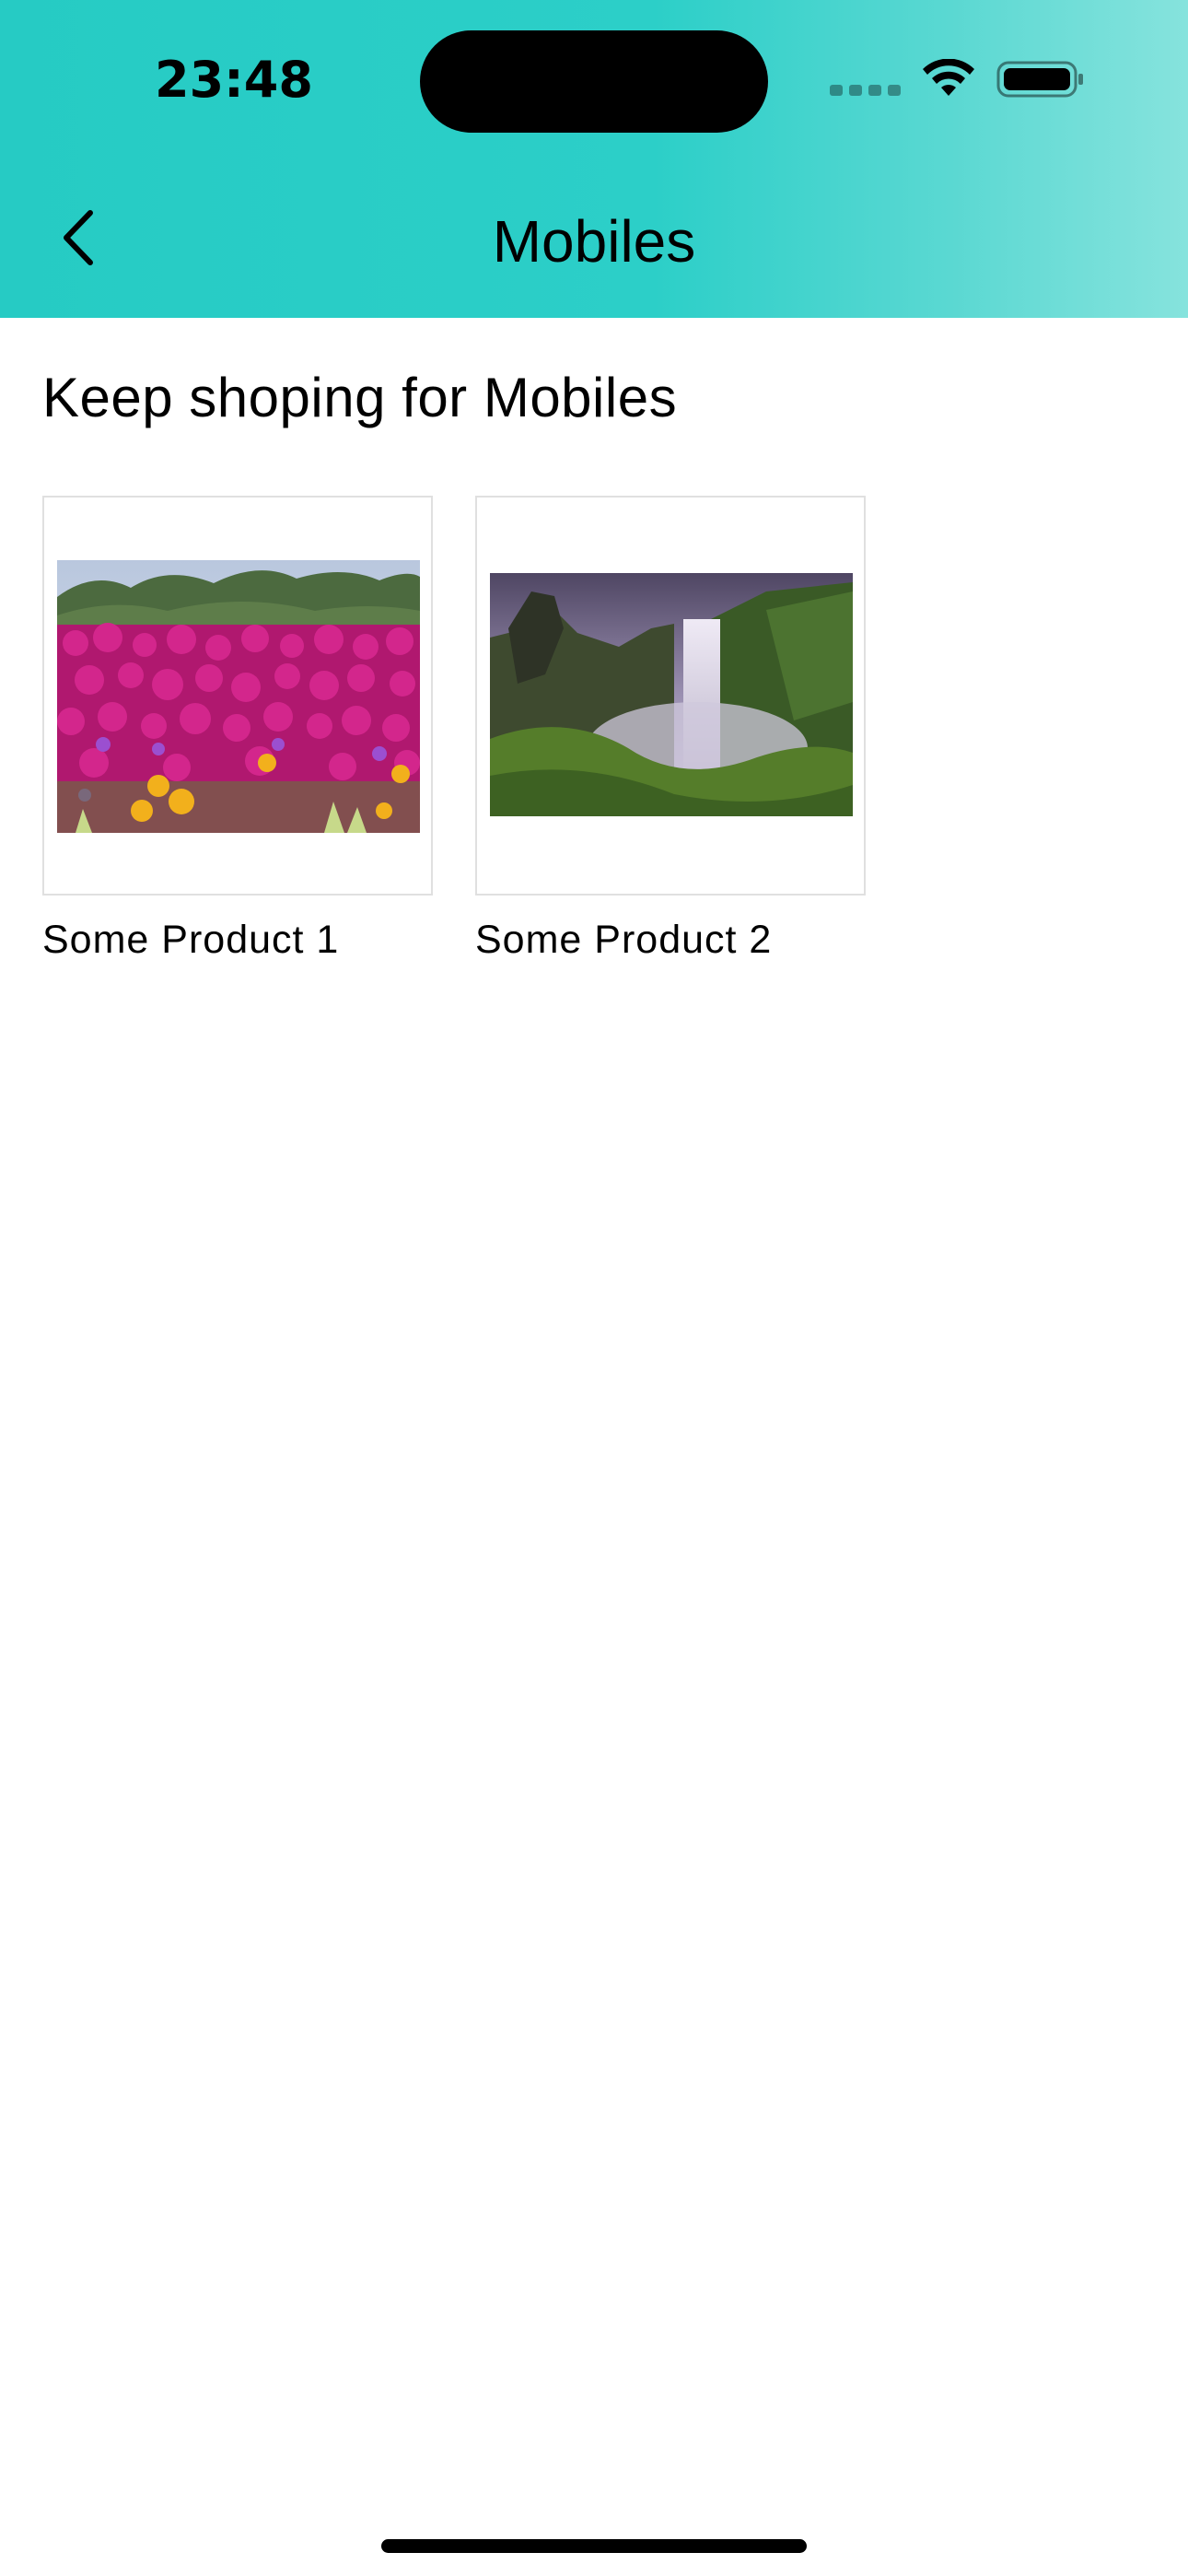 The height and width of the screenshot is (2576, 1188). Describe the element at coordinates (1039, 79) in the screenshot. I see `battery-icon` at that location.